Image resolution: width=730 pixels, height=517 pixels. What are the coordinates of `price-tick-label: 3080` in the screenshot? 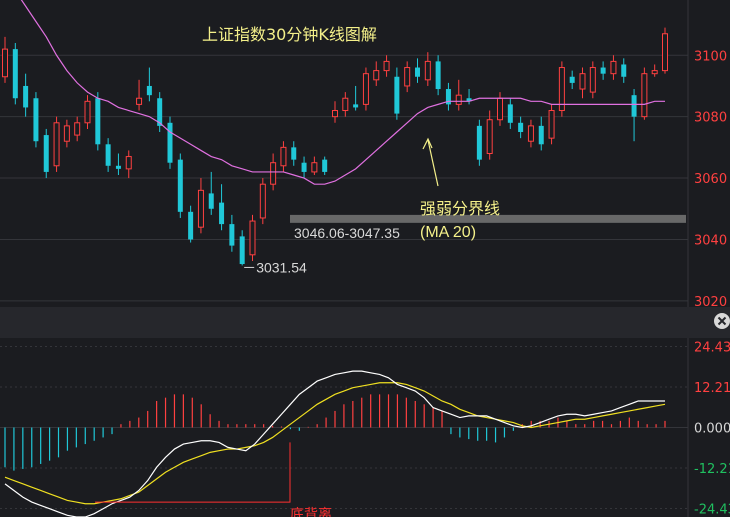 It's located at (710, 118).